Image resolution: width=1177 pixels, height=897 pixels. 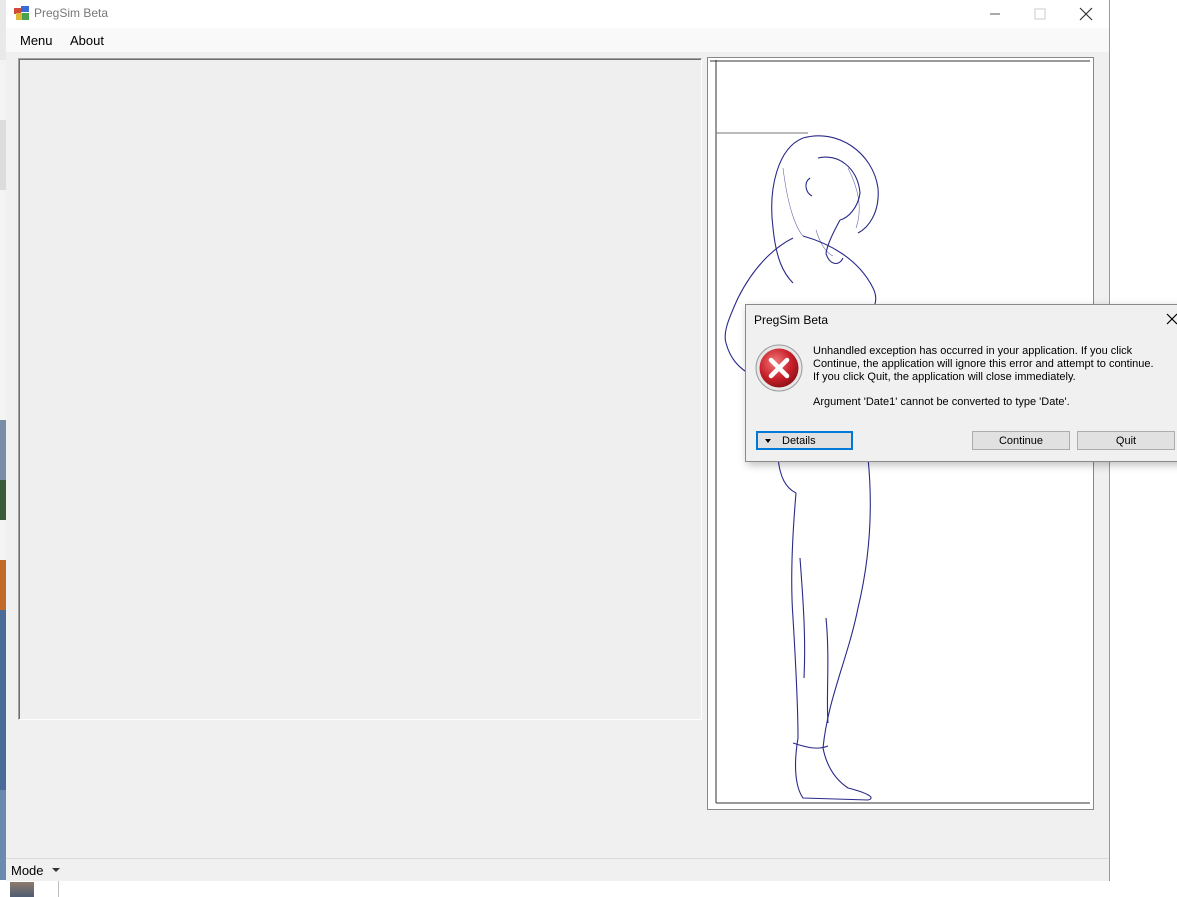 I want to click on close-button, so click(x=1086, y=14).